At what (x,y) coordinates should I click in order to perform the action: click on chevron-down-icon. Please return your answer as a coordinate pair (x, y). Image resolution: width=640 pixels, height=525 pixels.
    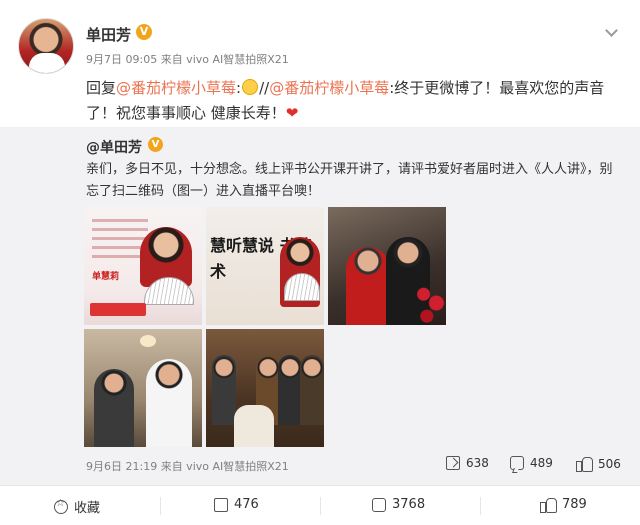
    Looking at the image, I should click on (612, 30).